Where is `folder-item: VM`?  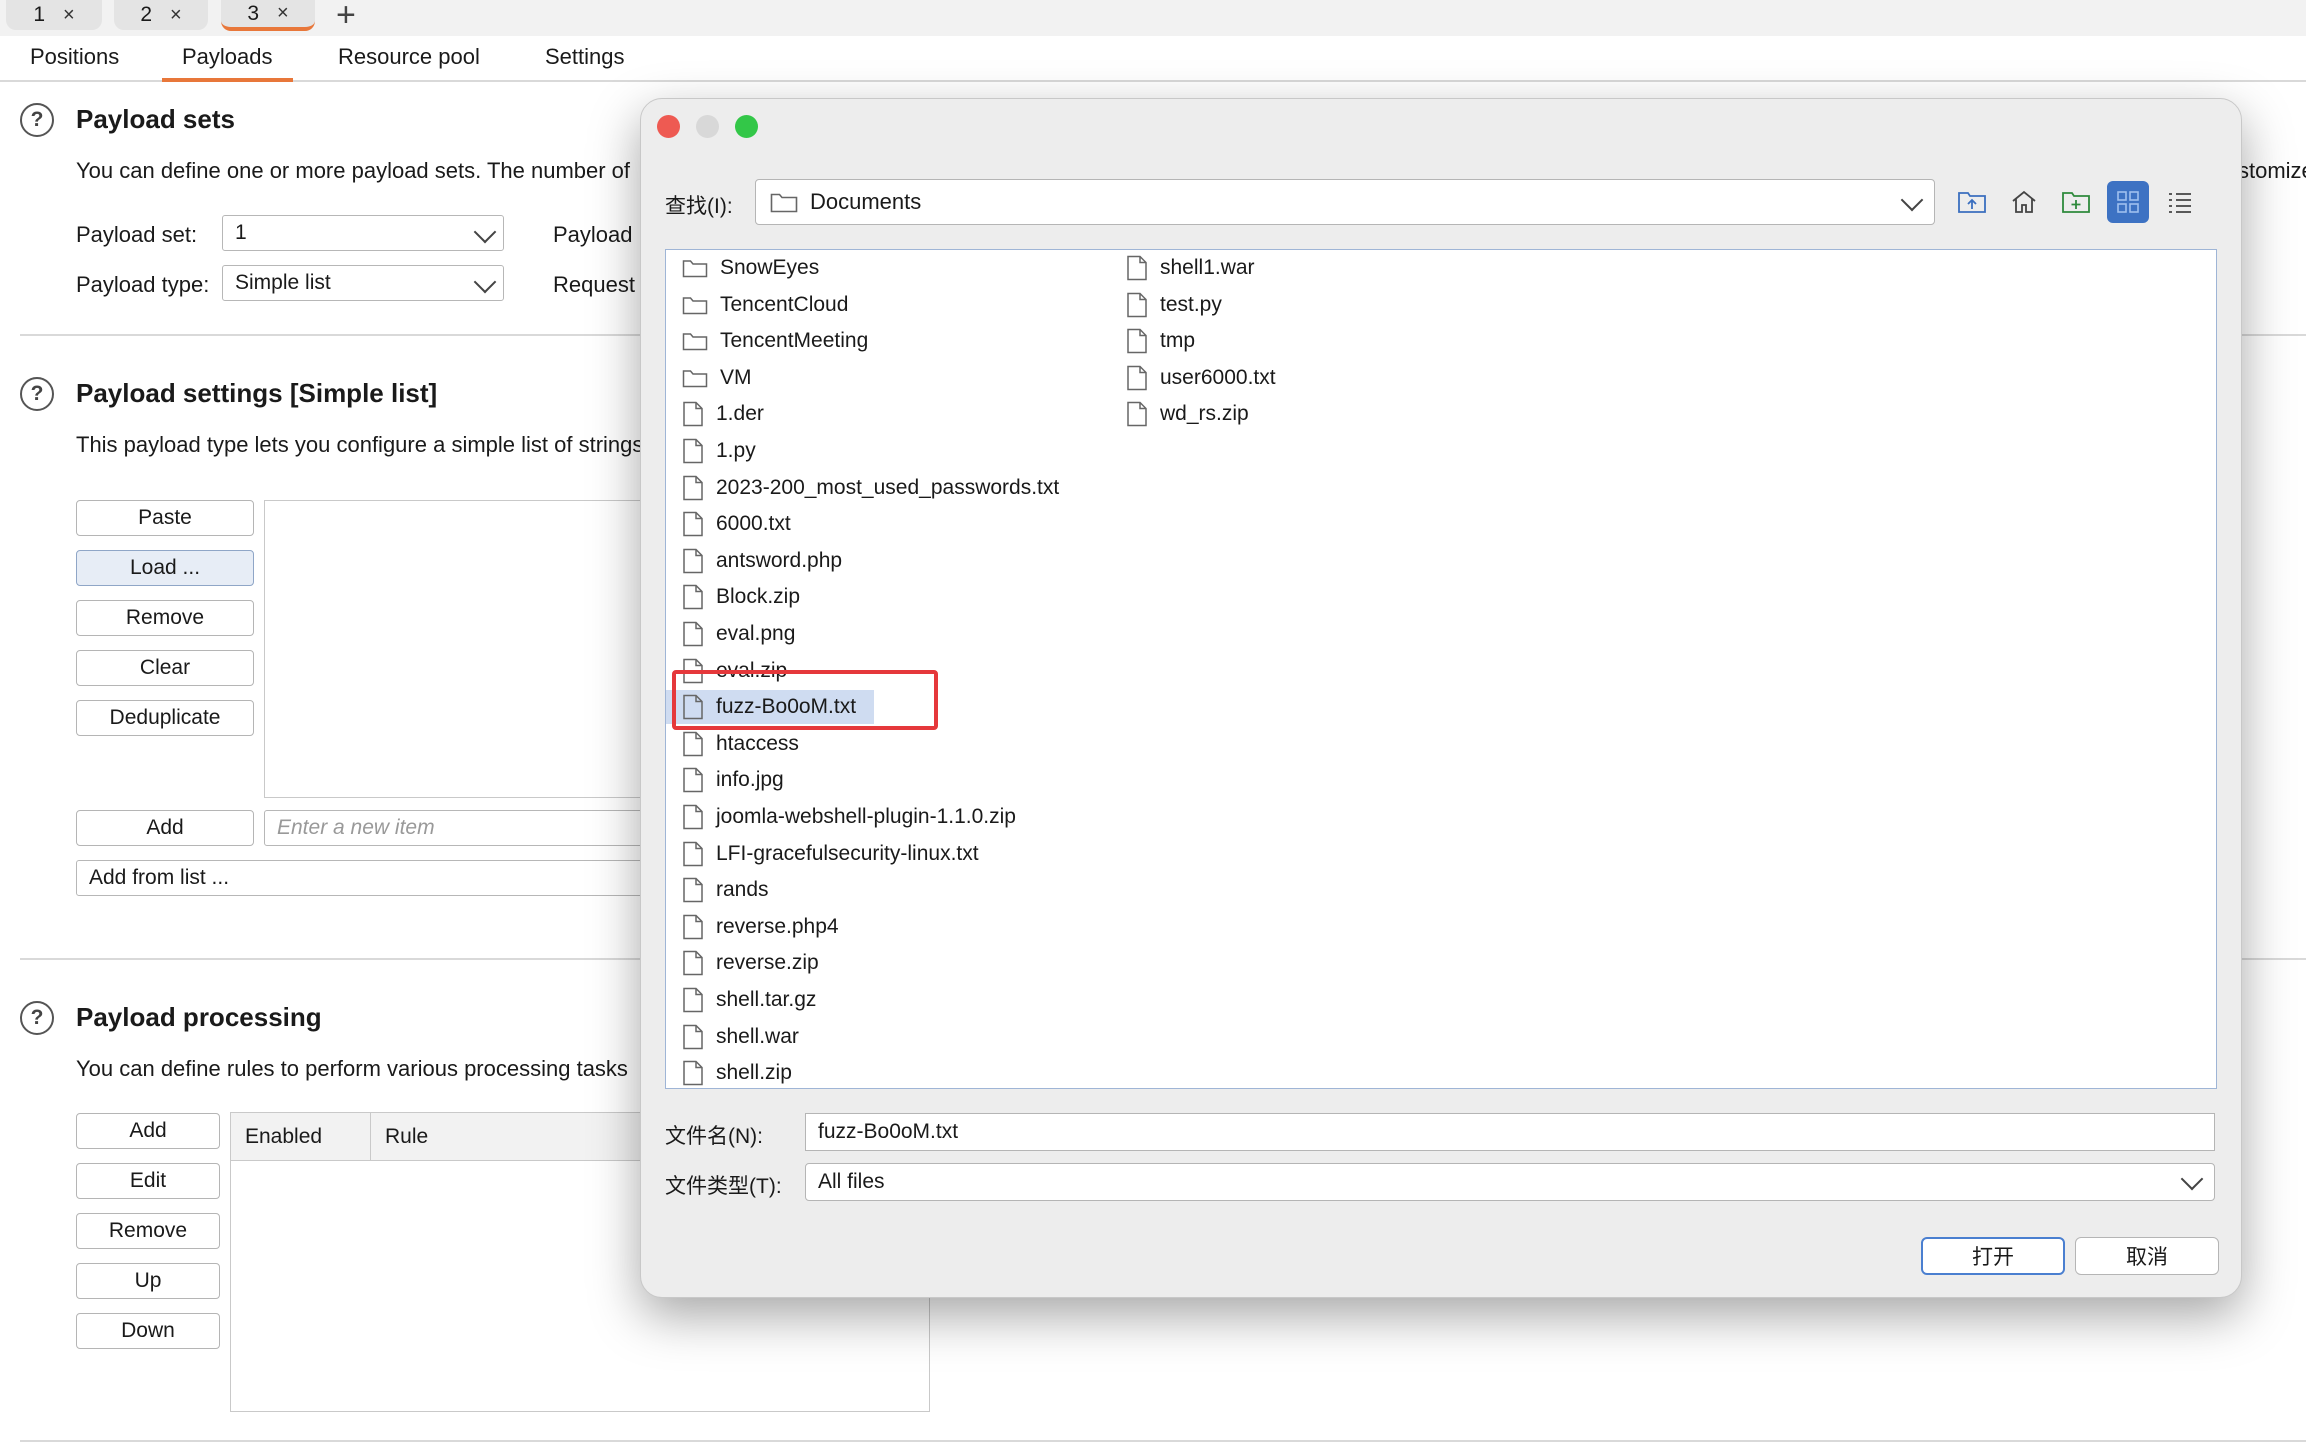 folder-item: VM is located at coordinates (717, 378).